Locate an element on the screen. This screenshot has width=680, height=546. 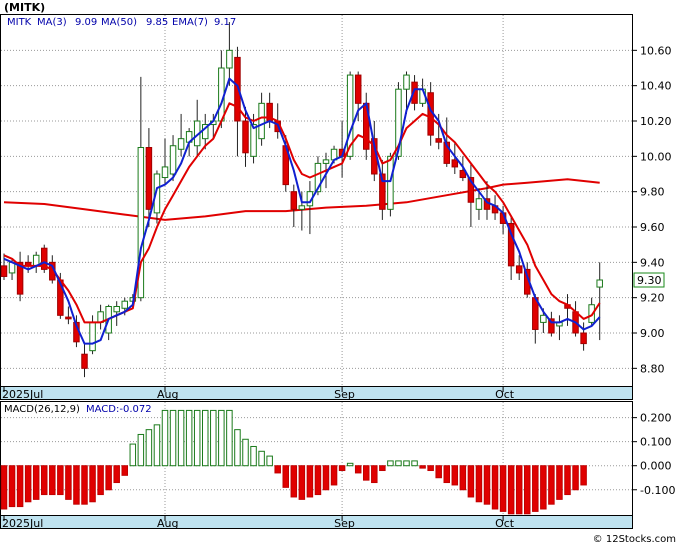
price-x-tick-label: Sep is located at coordinates (344, 394).